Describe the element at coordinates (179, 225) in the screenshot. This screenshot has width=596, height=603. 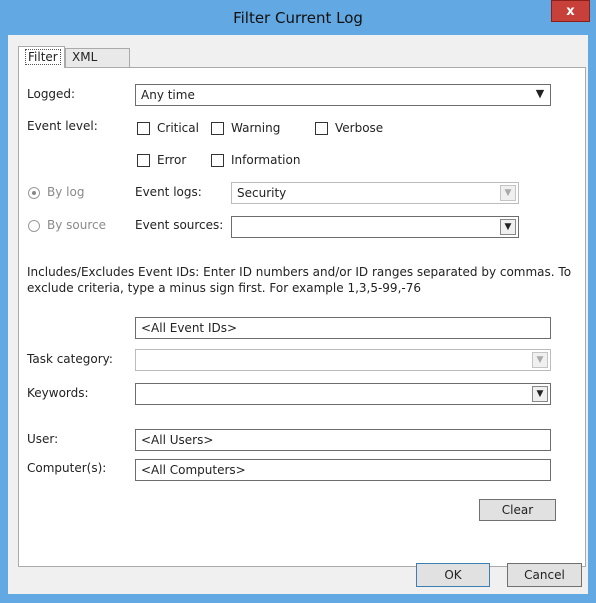
I see `event-sources-label: Event sources:` at that location.